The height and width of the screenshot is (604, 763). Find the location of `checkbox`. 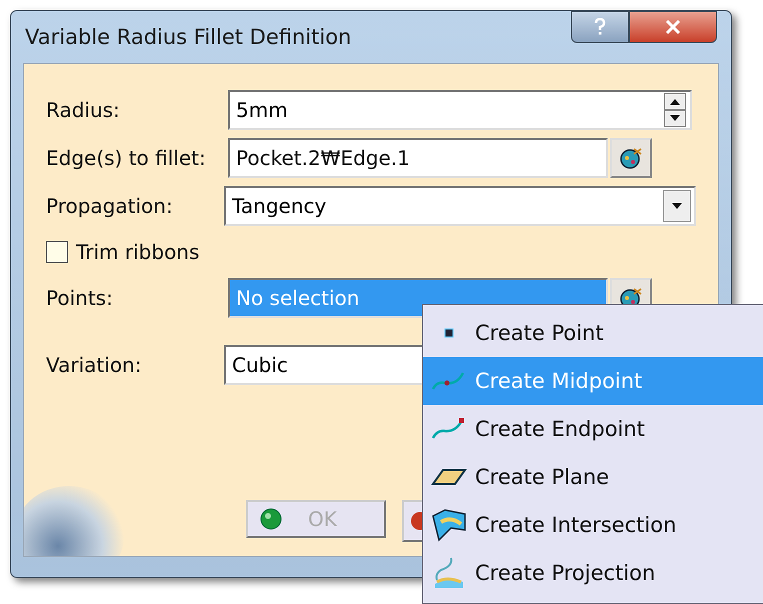

checkbox is located at coordinates (57, 252).